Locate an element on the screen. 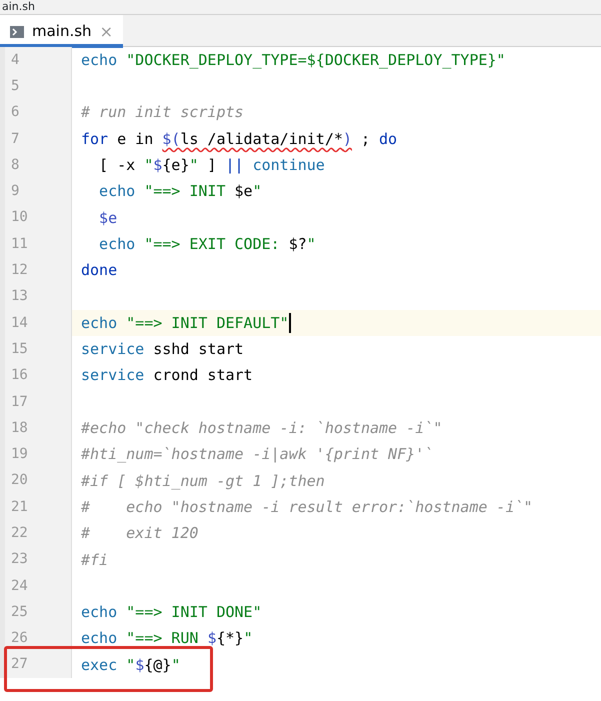  line-number: 19 is located at coordinates (19, 454).